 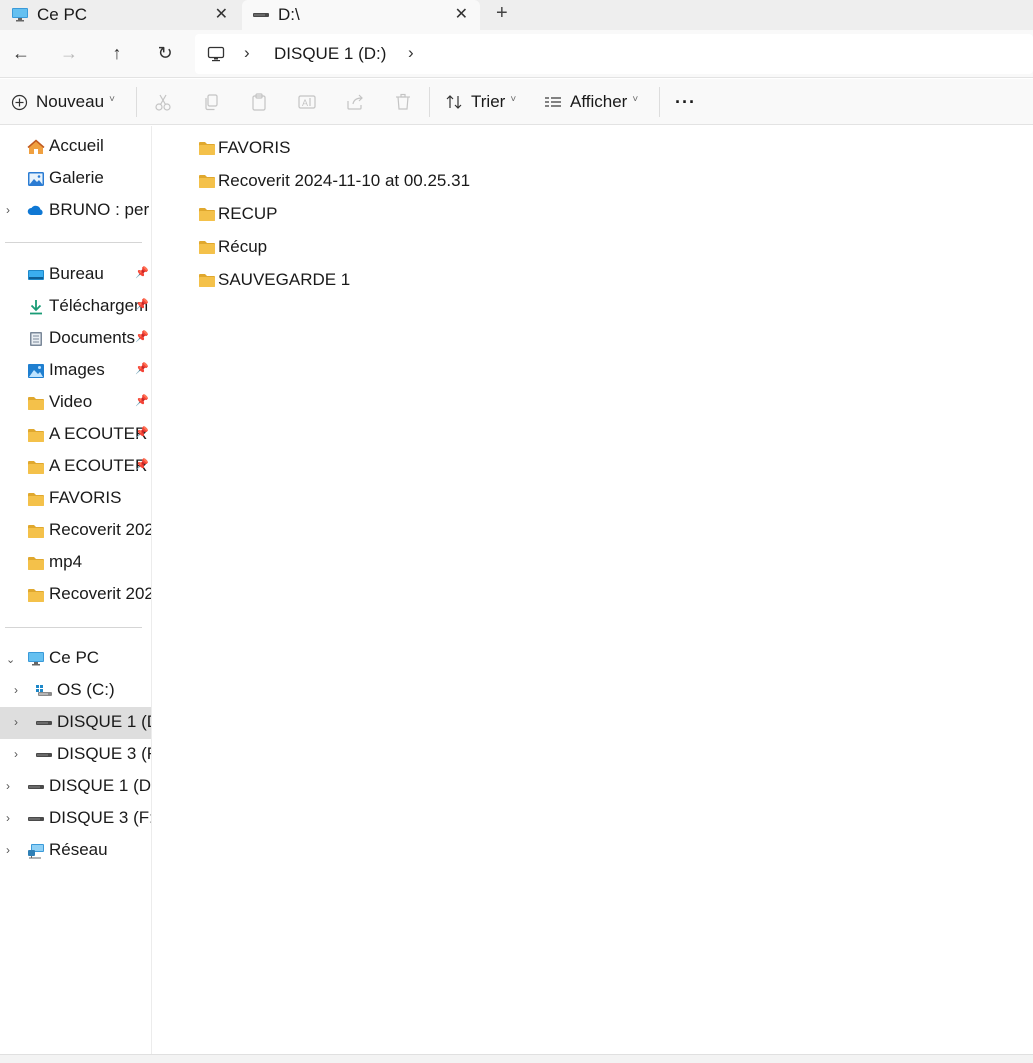 I want to click on list-item: RECUP, so click(x=238, y=214).